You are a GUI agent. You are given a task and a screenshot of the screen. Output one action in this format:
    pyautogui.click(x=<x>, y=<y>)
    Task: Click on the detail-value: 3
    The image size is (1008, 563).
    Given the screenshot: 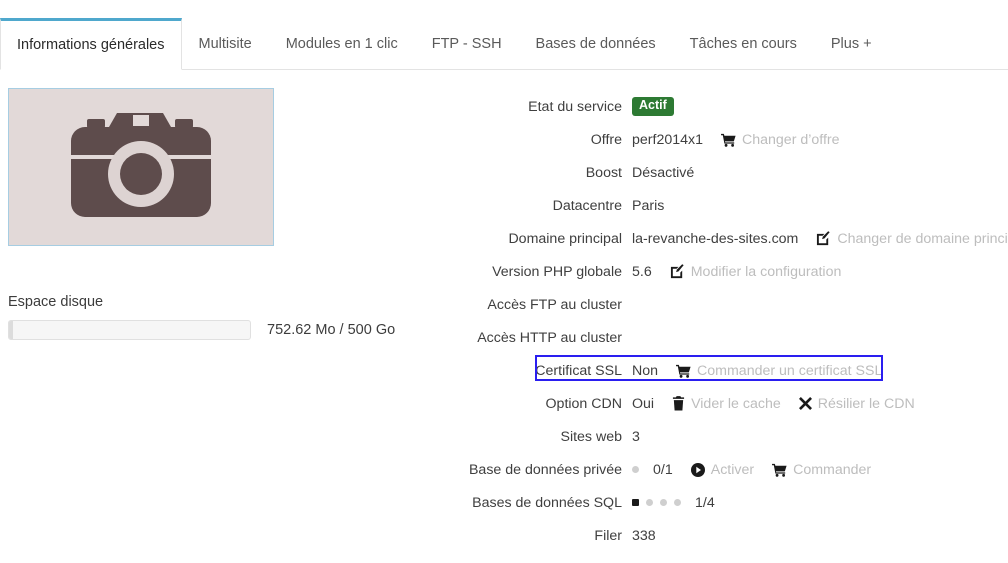 What is the action you would take?
    pyautogui.click(x=636, y=437)
    